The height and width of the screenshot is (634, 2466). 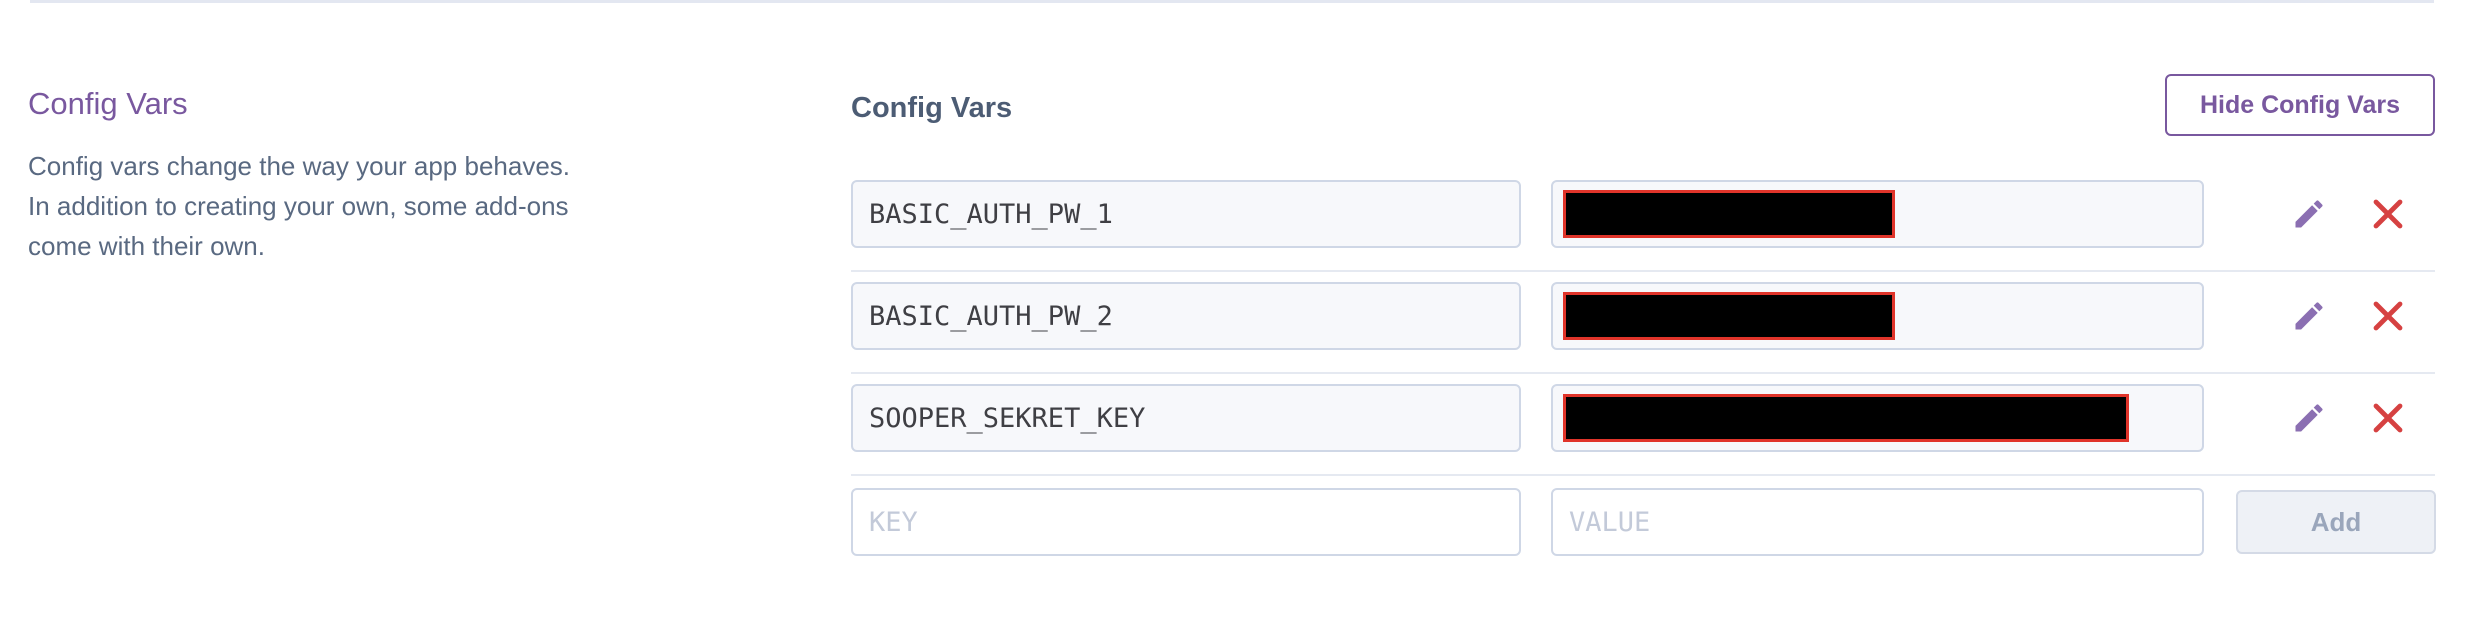 What do you see at coordinates (1186, 316) in the screenshot?
I see `config-var-key-field: BASIC_AUTH_PW_2` at bounding box center [1186, 316].